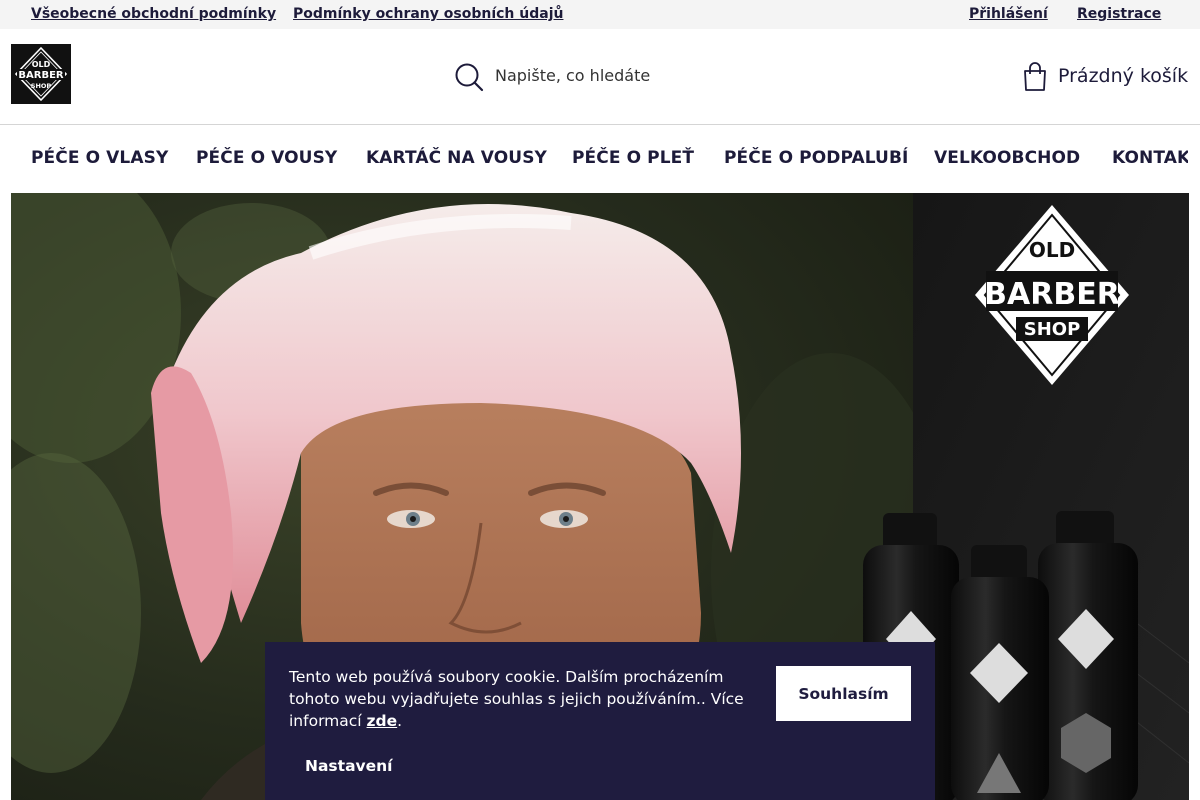 Image resolution: width=1200 pixels, height=800 pixels. Describe the element at coordinates (349, 766) in the screenshot. I see `cookie-settings-button: Nastavení` at that location.